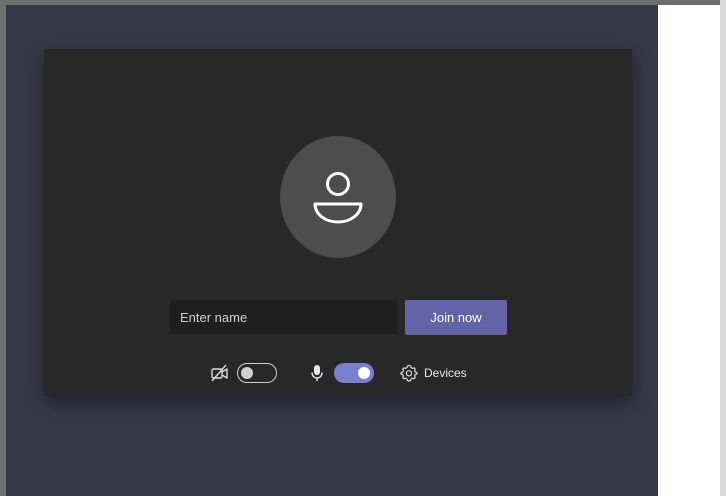 This screenshot has height=496, width=726. Describe the element at coordinates (283, 317) in the screenshot. I see `name-input` at that location.